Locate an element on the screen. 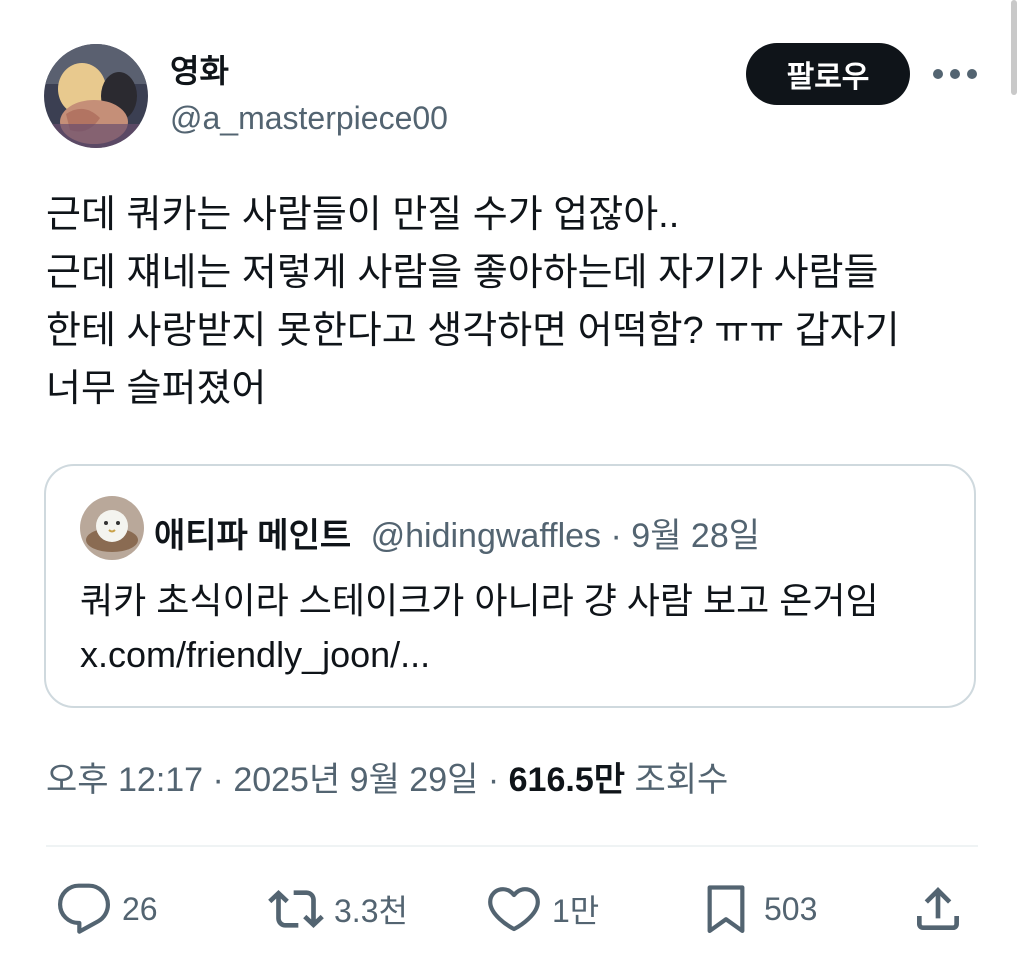 This screenshot has width=1024, height=960. scrollbar is located at coordinates (1014, 47).